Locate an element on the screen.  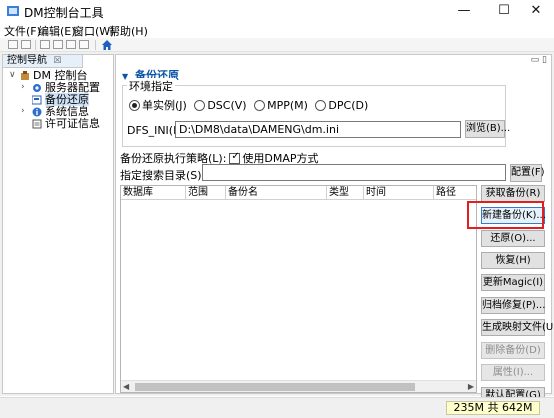
collapse-icon: ∨ is located at coordinates (13, 75).